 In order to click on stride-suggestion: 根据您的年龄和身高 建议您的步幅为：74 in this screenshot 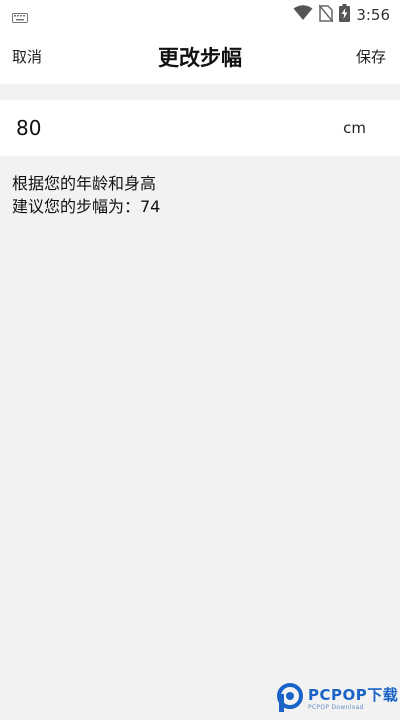, I will do `click(197, 195)`.